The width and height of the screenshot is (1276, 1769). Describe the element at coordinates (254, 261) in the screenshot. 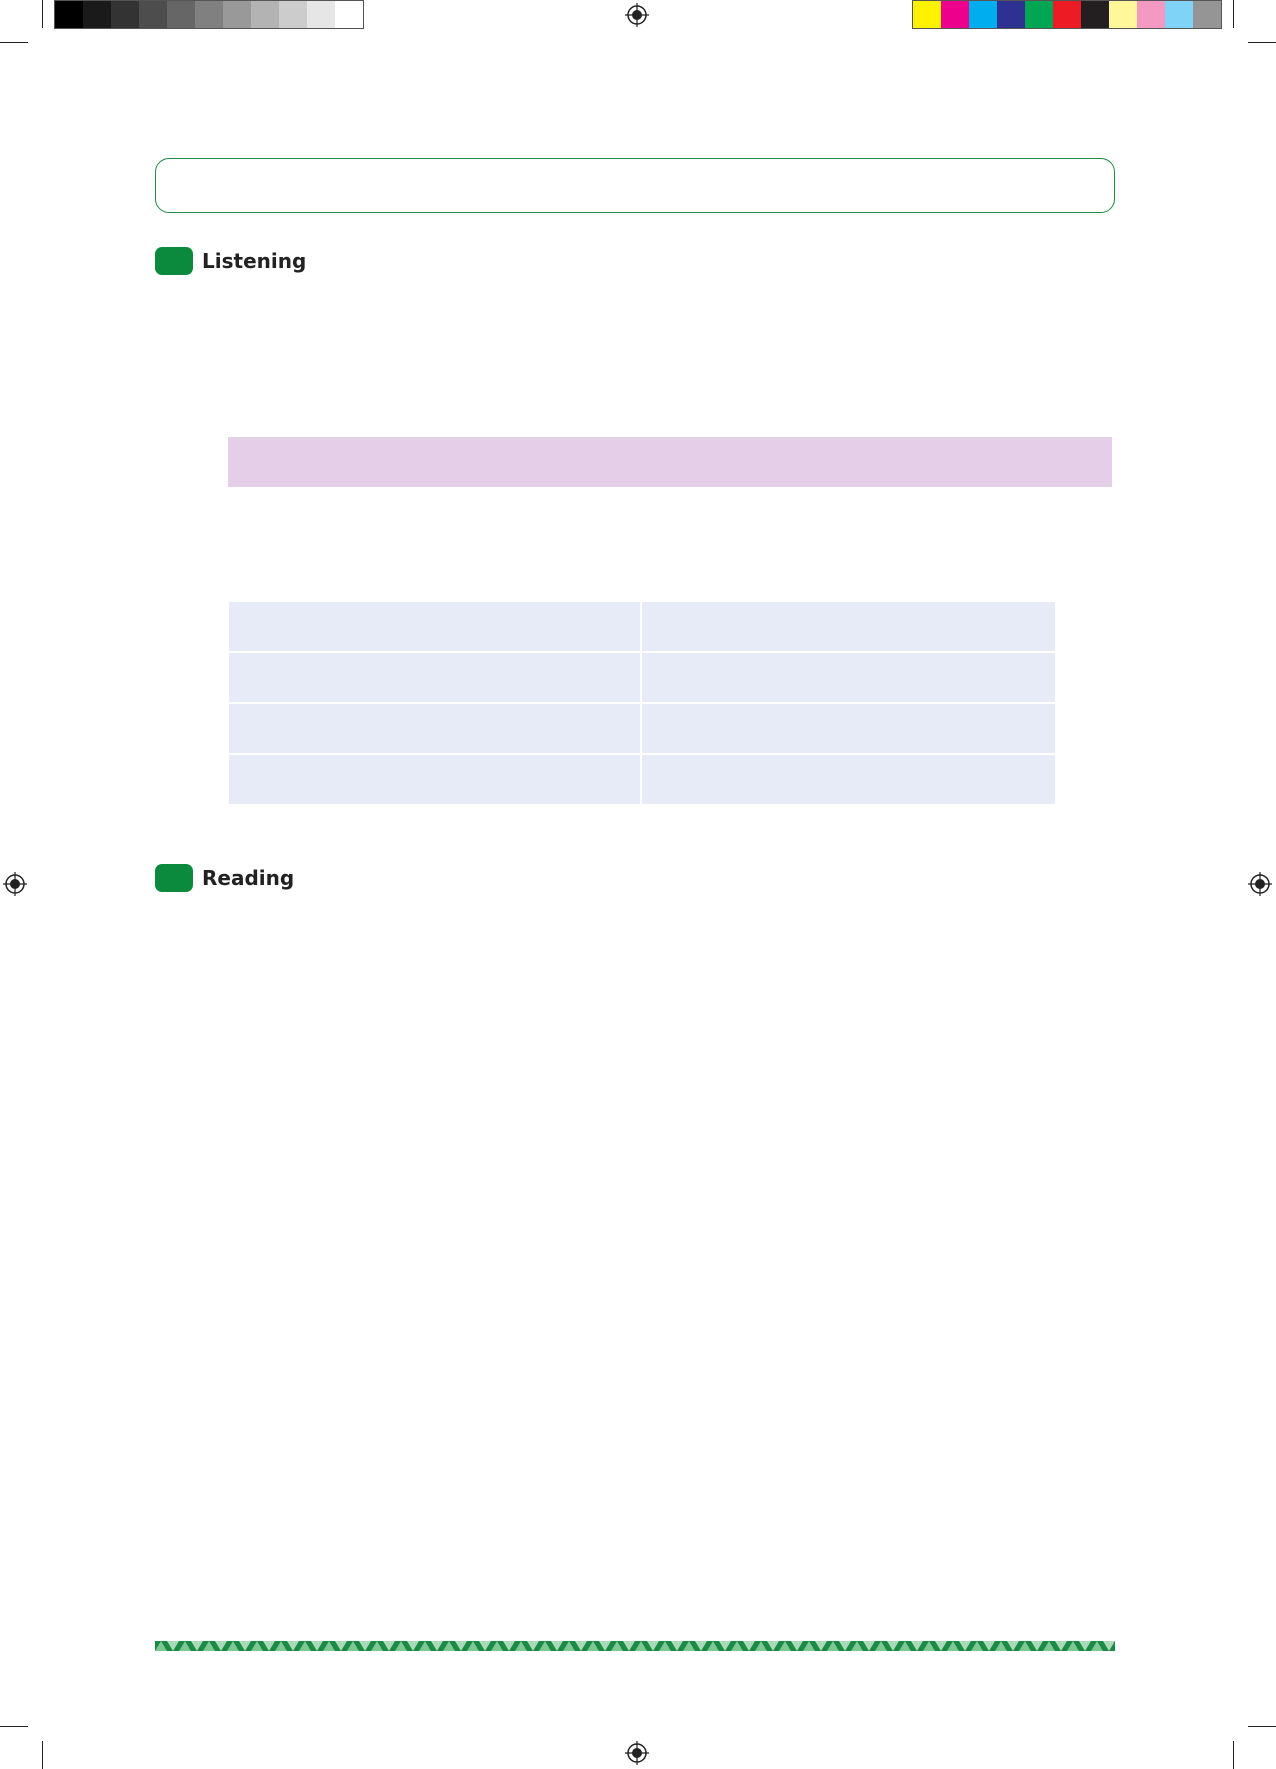

I see `section-title: Listening` at that location.